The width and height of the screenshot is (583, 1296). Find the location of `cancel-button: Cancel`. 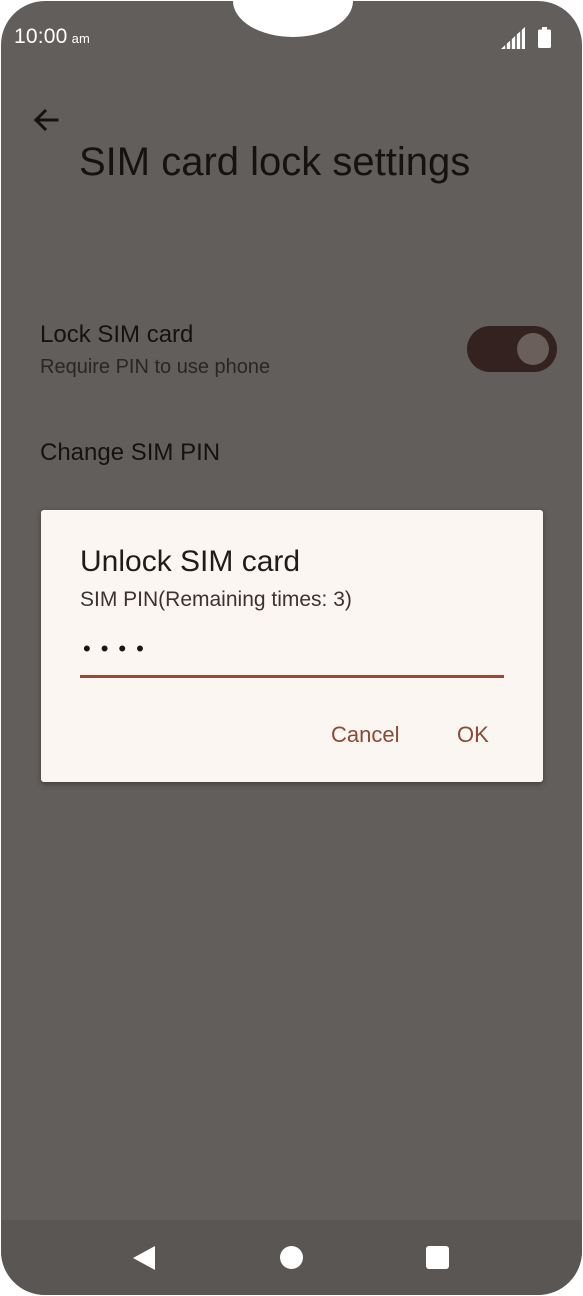

cancel-button: Cancel is located at coordinates (365, 735).